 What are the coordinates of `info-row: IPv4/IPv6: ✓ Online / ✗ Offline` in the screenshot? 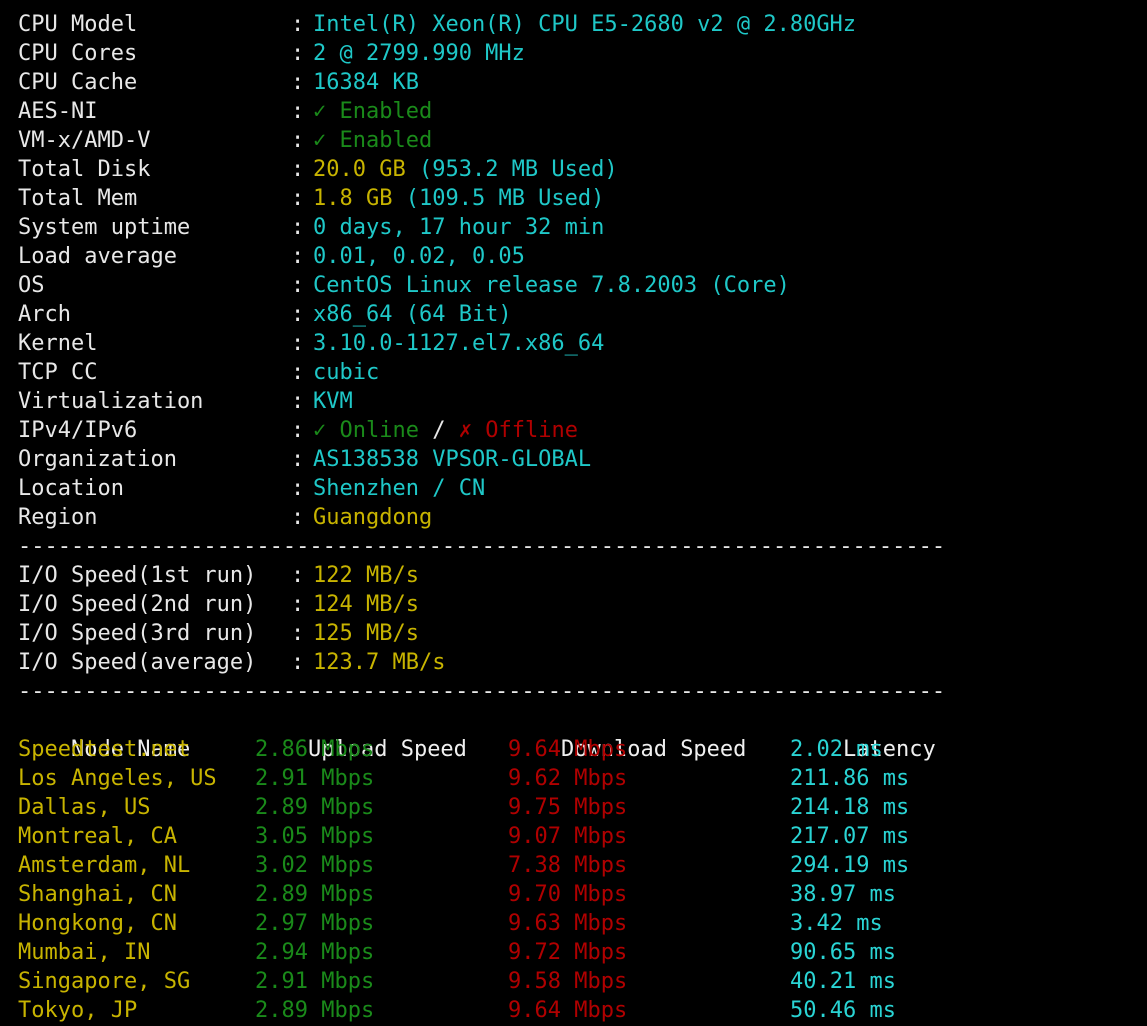 It's located at (582, 430).